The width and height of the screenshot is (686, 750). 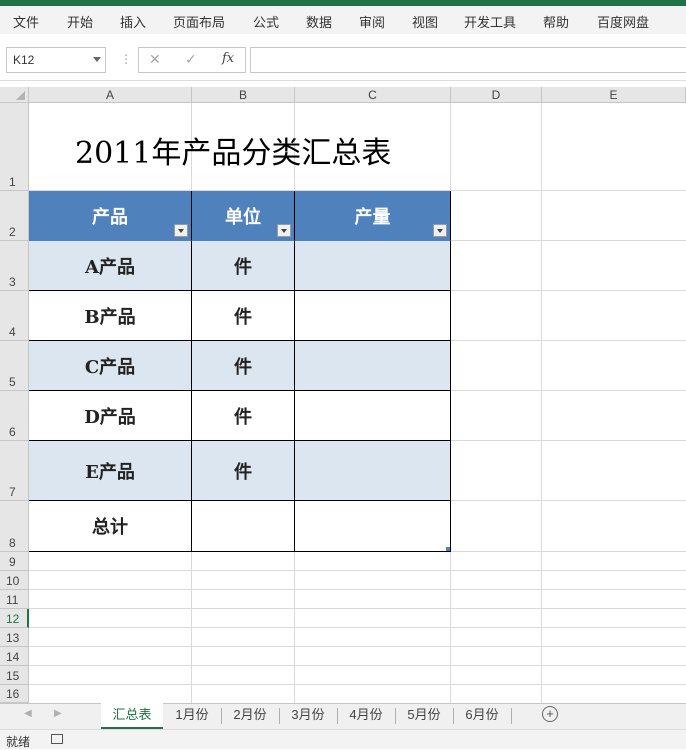 I want to click on row-header-4: 4, so click(x=14, y=316).